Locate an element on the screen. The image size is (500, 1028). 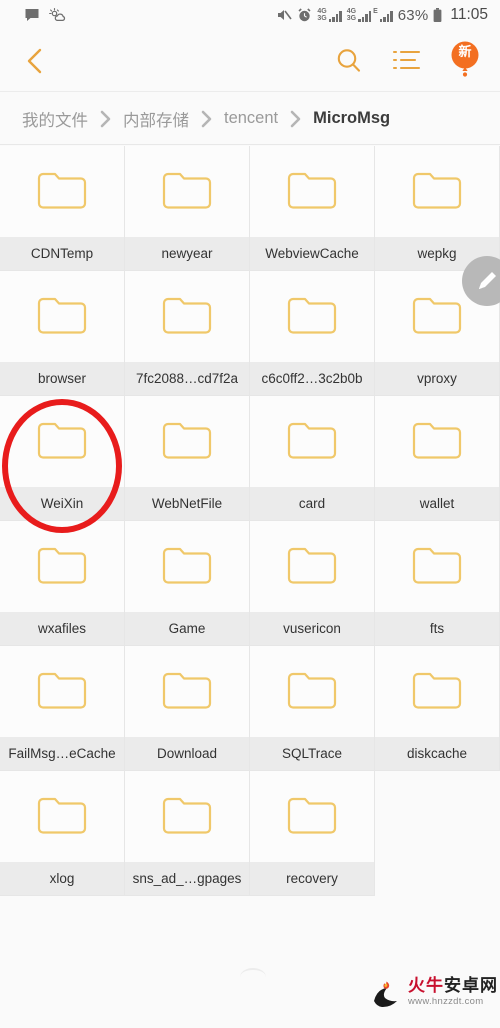
folder-cell-CDNTemp: CDNTemp is located at coordinates (62, 208).